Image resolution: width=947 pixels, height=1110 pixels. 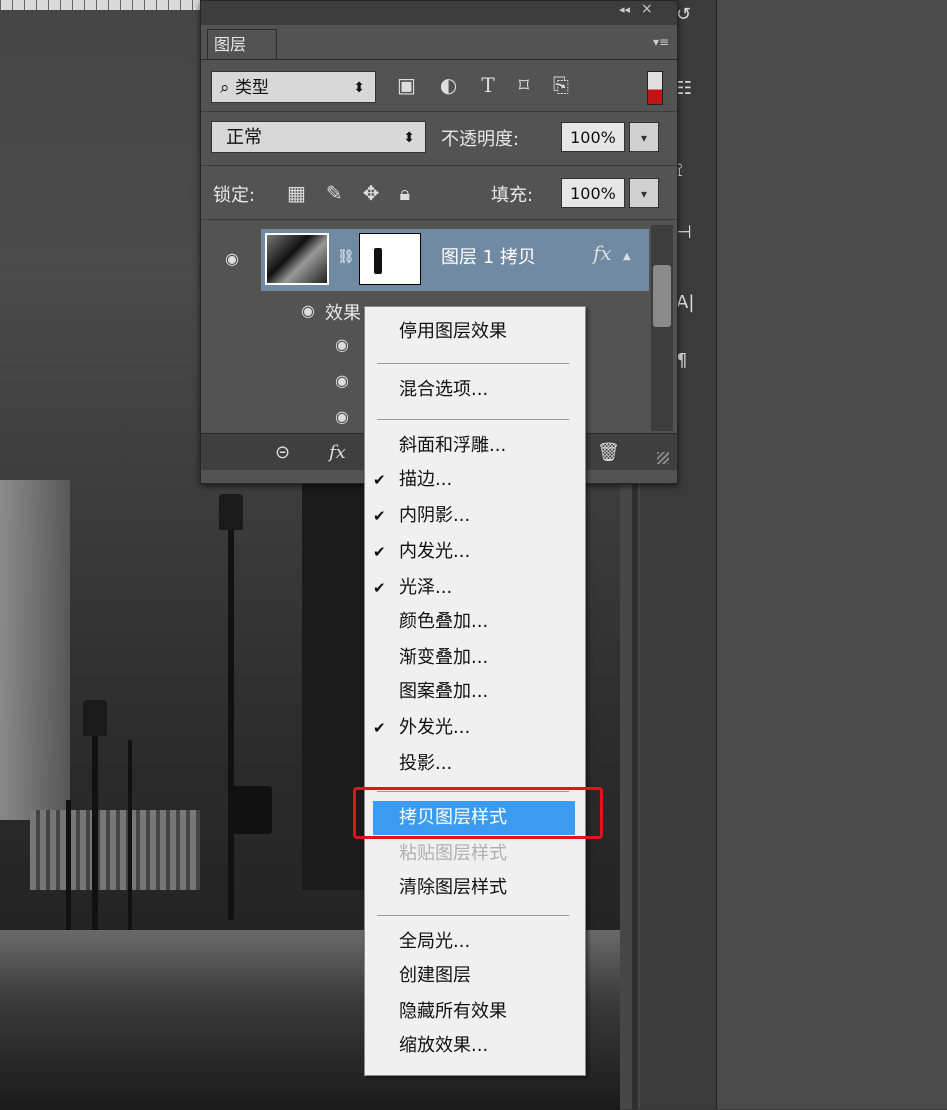 I want to click on visibility-eye-icon: ◉, so click(x=232, y=258).